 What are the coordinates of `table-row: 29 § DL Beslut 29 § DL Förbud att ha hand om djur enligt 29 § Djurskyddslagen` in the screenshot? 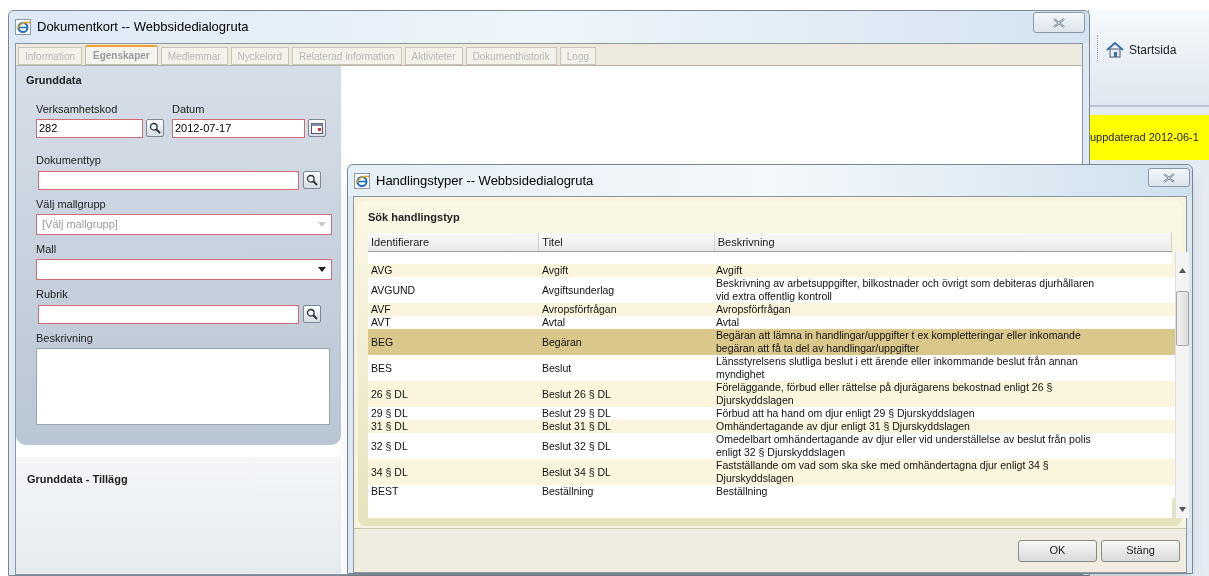 It's located at (771, 413).